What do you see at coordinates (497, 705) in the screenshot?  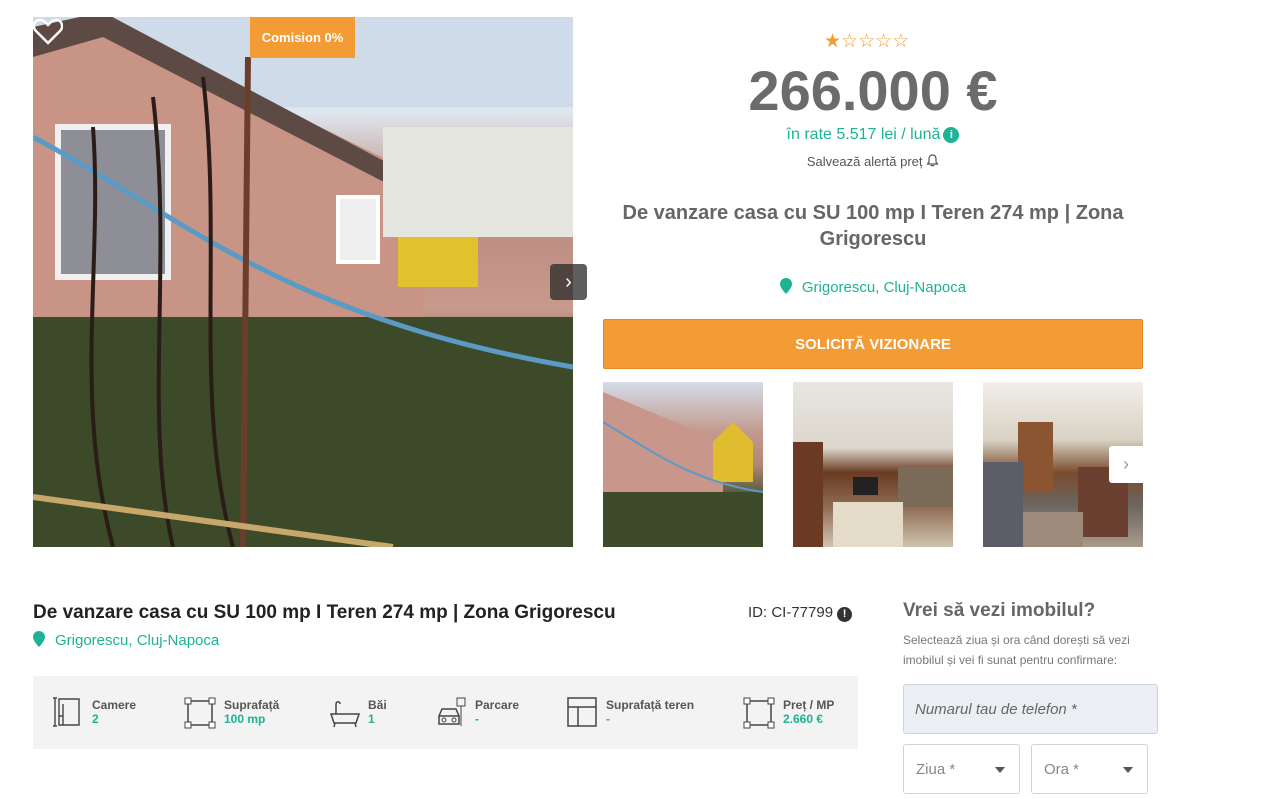 I see `feature-label: Parcare` at bounding box center [497, 705].